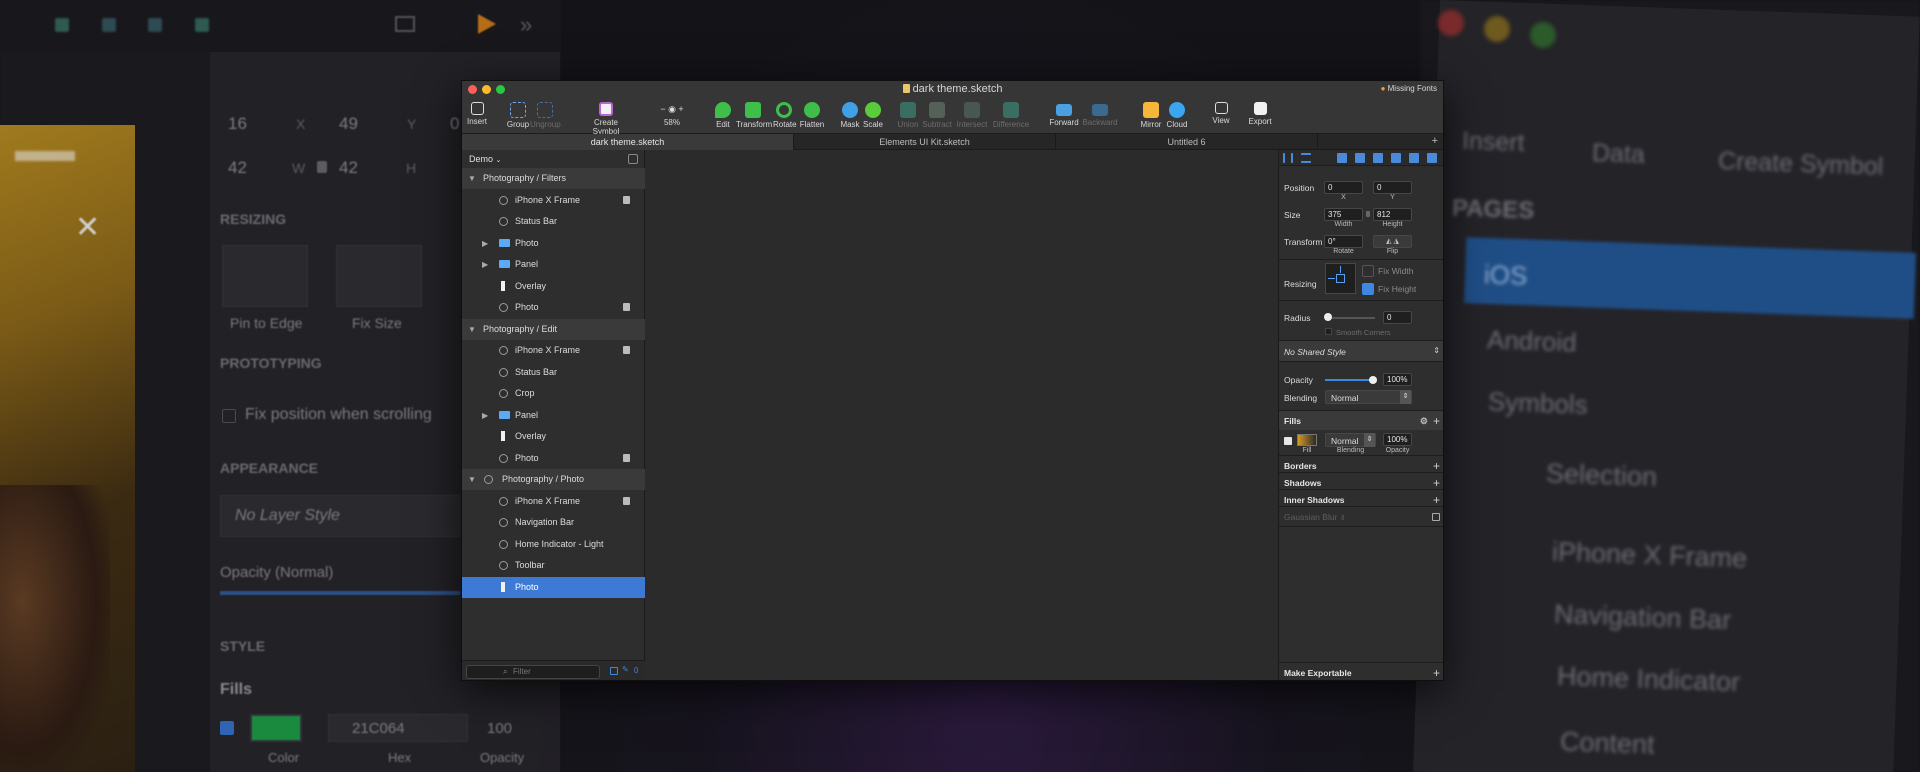 The width and height of the screenshot is (1920, 772). I want to click on page-selector: Demo ⌄, so click(485, 159).